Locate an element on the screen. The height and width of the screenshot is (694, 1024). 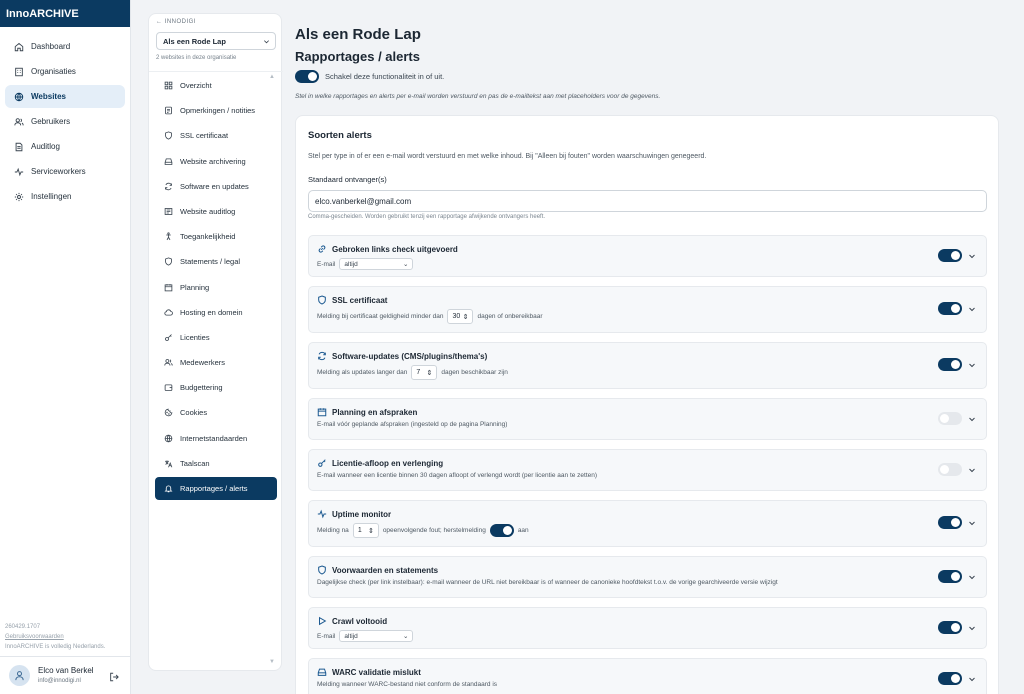
nav-label: Organisaties is located at coordinates (53, 71).